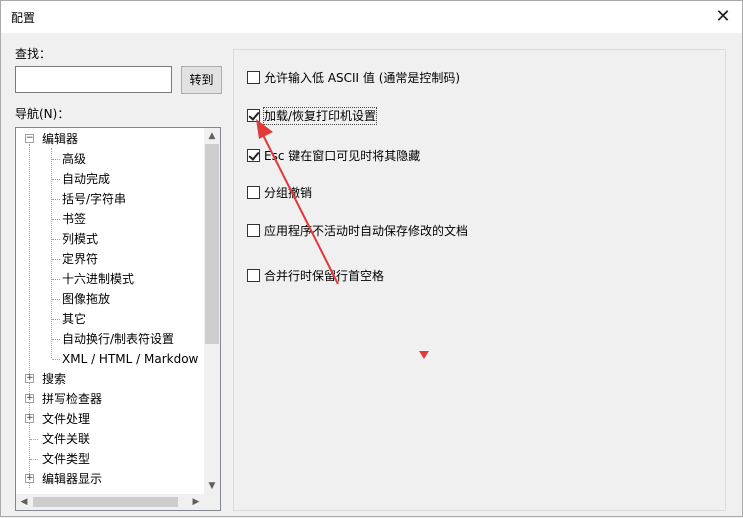 The image size is (743, 518). I want to click on tree-item-hex-mode: 十六进制模式, so click(110, 279).